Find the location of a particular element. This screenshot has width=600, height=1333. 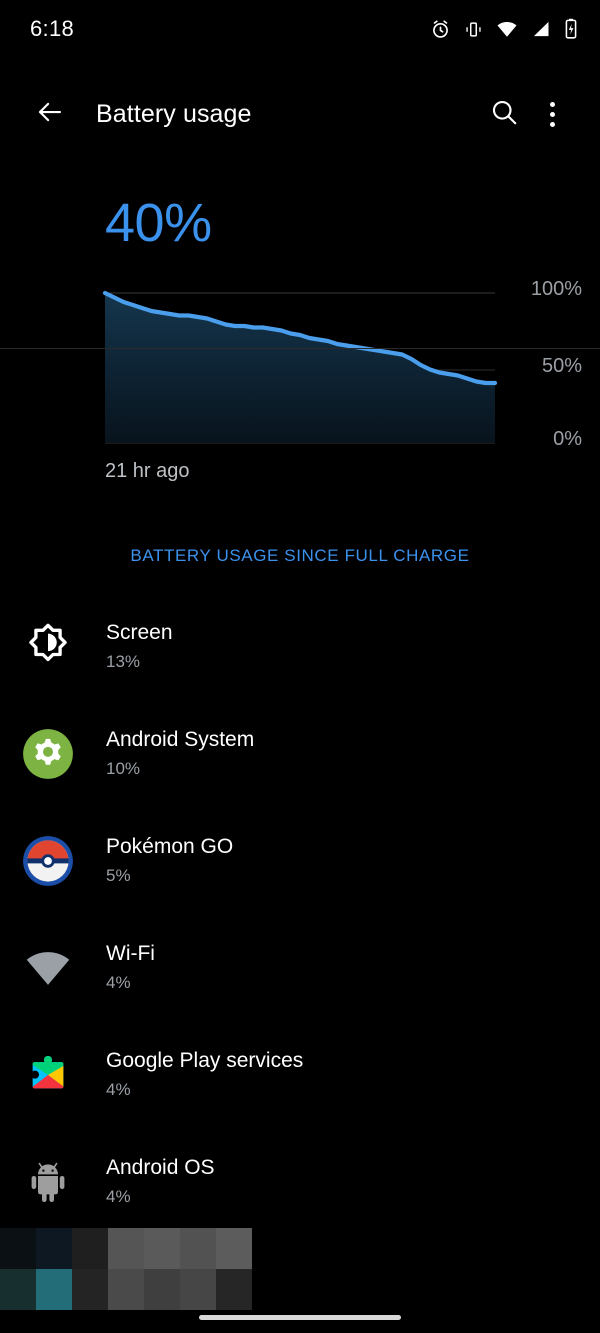

chart-axis-labels: 100% 50% 0% is located at coordinates (541, 362).